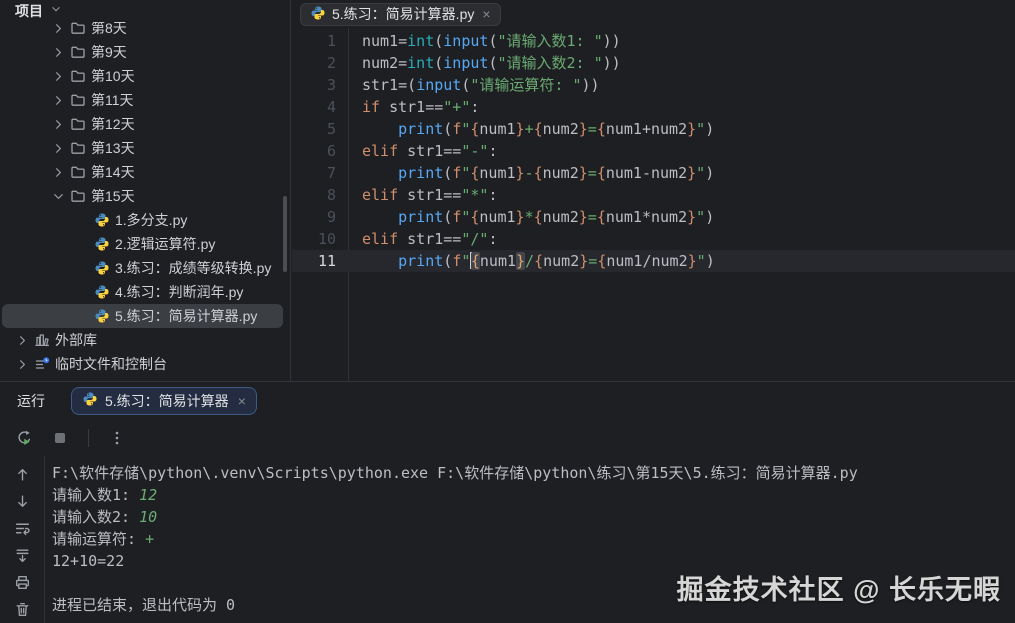  I want to click on tree-item-label: 第14天, so click(113, 172).